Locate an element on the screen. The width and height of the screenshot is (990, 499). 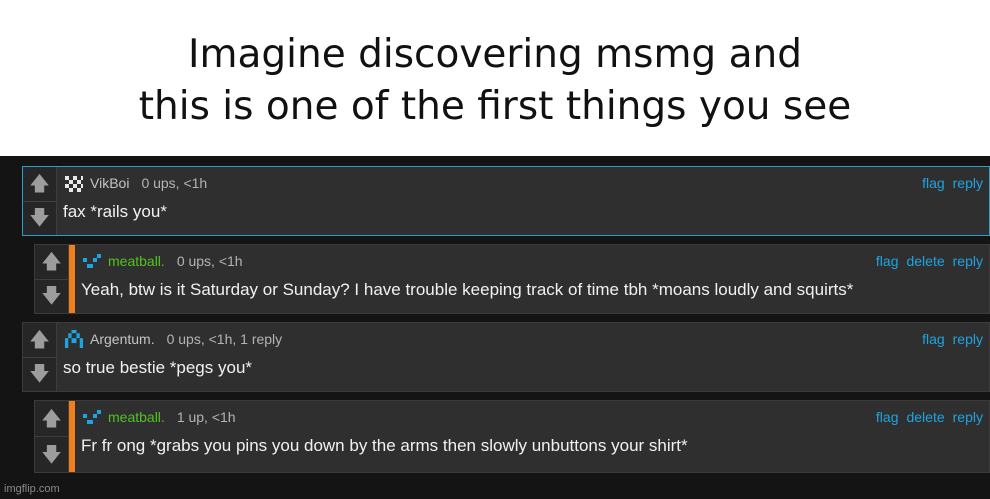
username: VikBoi is located at coordinates (109, 183).